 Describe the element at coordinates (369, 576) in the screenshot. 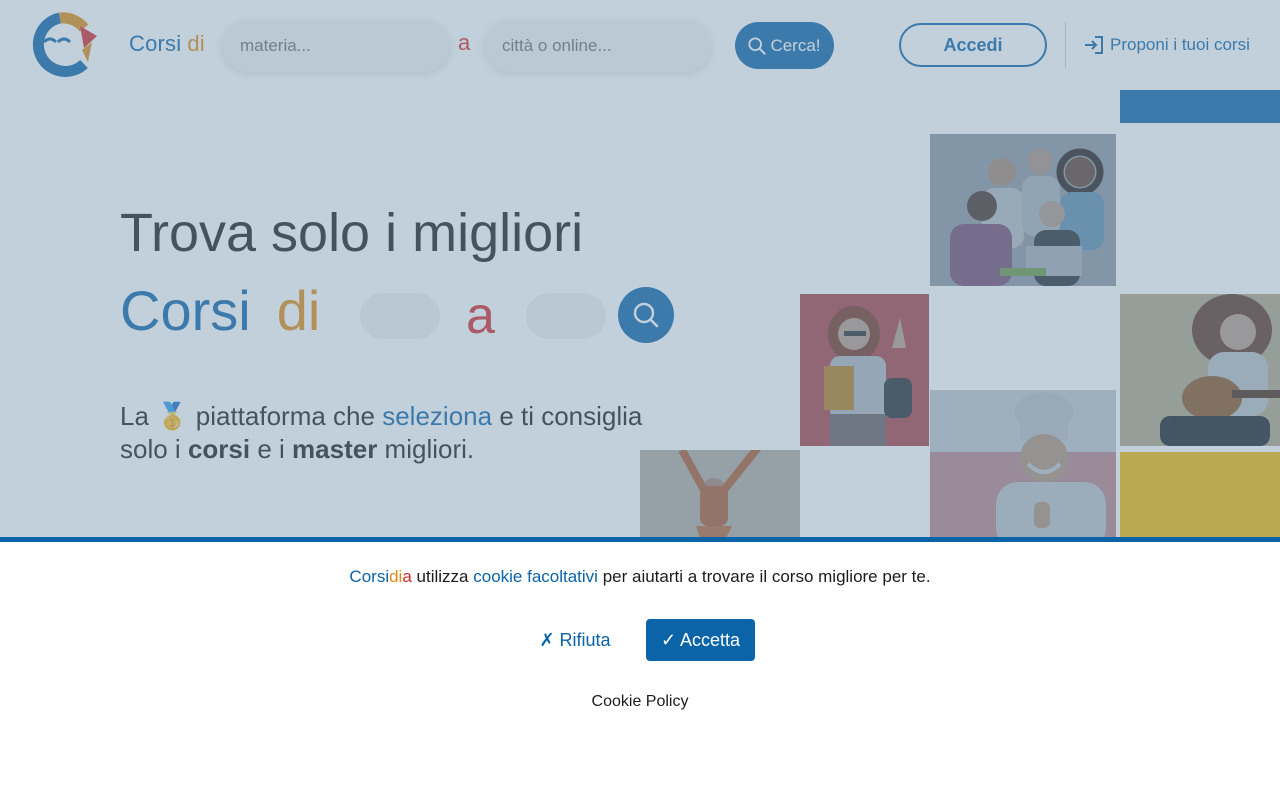

I see `cookie-brand-corsi: Corsi` at that location.